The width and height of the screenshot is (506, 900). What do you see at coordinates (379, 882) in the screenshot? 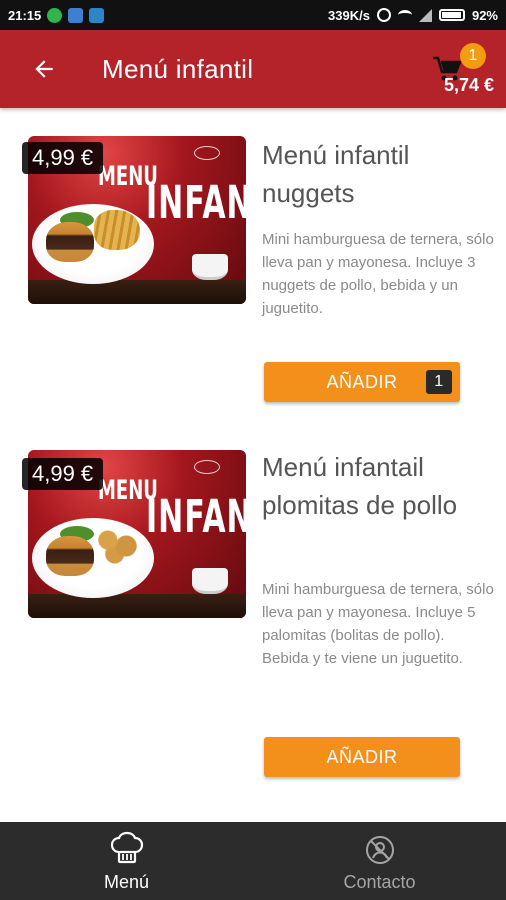
I see `nav-label-contacto: Contacto` at bounding box center [379, 882].